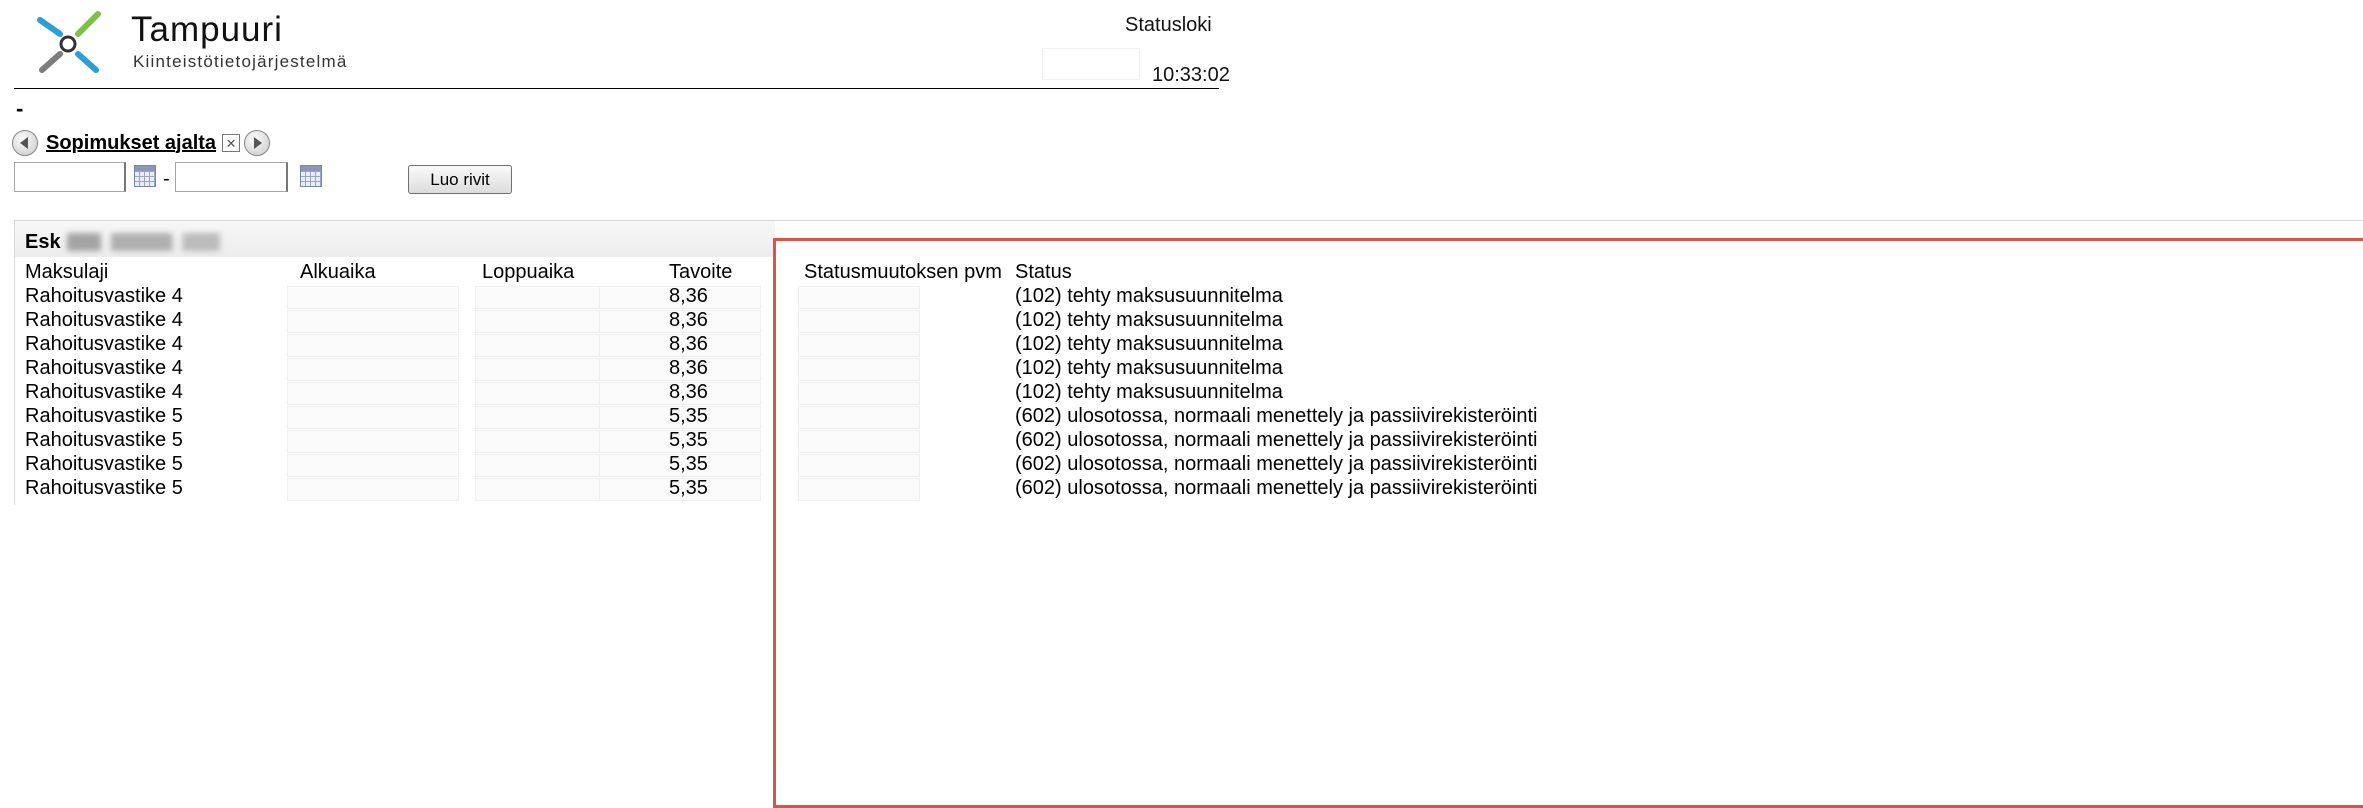 Image resolution: width=2363 pixels, height=808 pixels. What do you see at coordinates (240, 61) in the screenshot?
I see `brand-subtitle: Kiinteistötietojärjestelmä` at bounding box center [240, 61].